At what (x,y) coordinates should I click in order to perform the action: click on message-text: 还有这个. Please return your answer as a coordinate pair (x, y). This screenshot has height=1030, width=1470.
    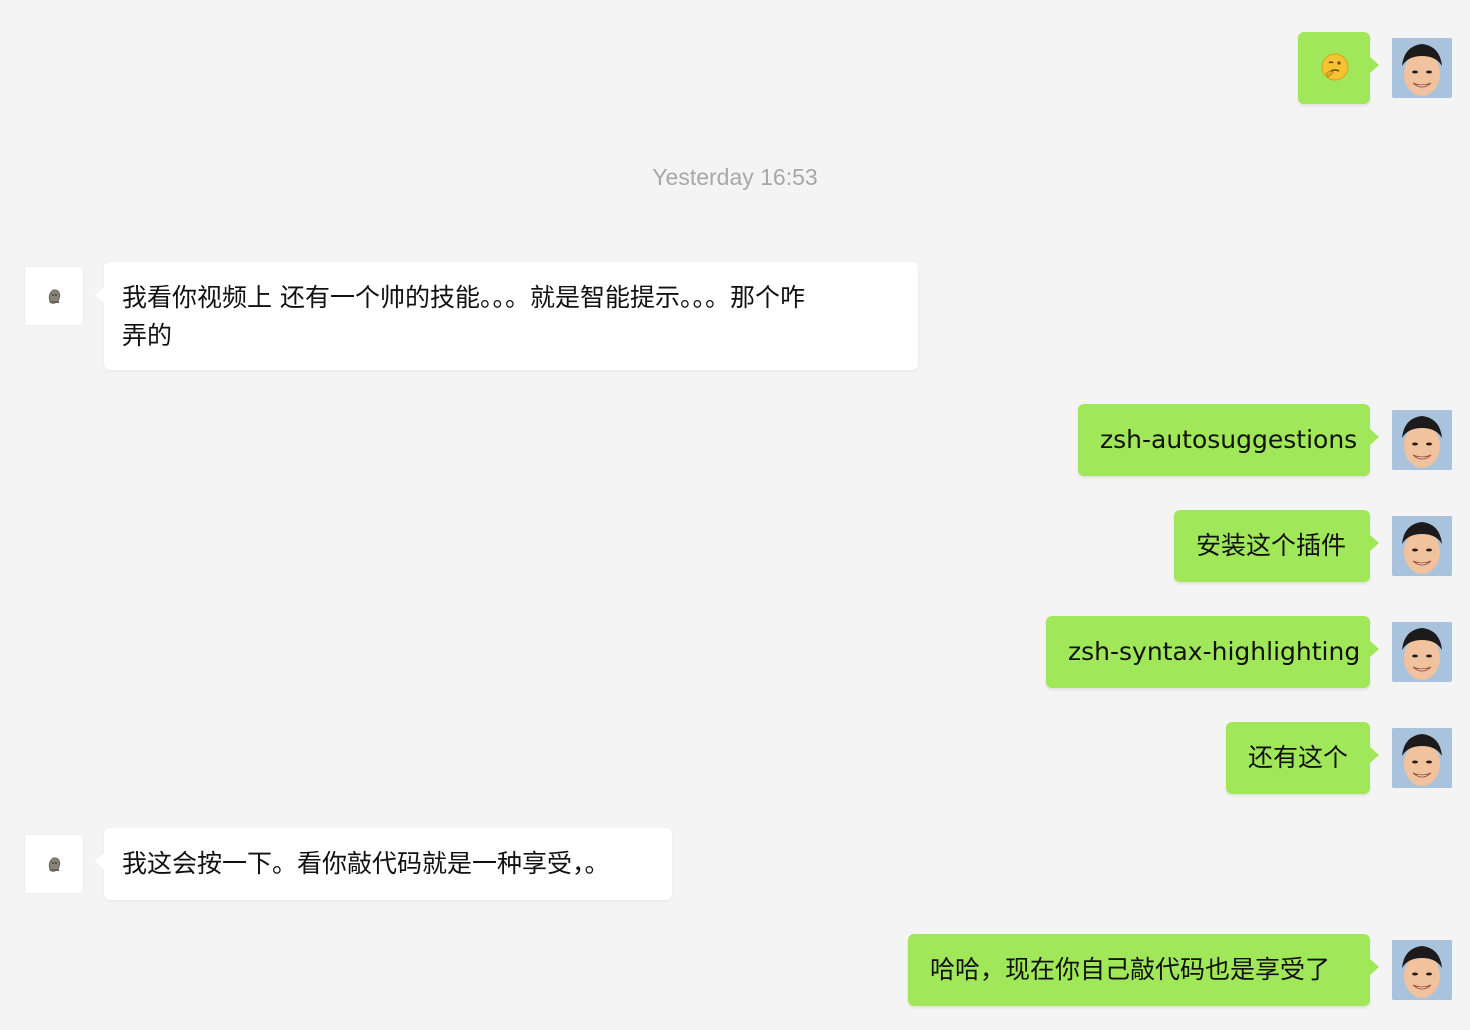
    Looking at the image, I should click on (1298, 757).